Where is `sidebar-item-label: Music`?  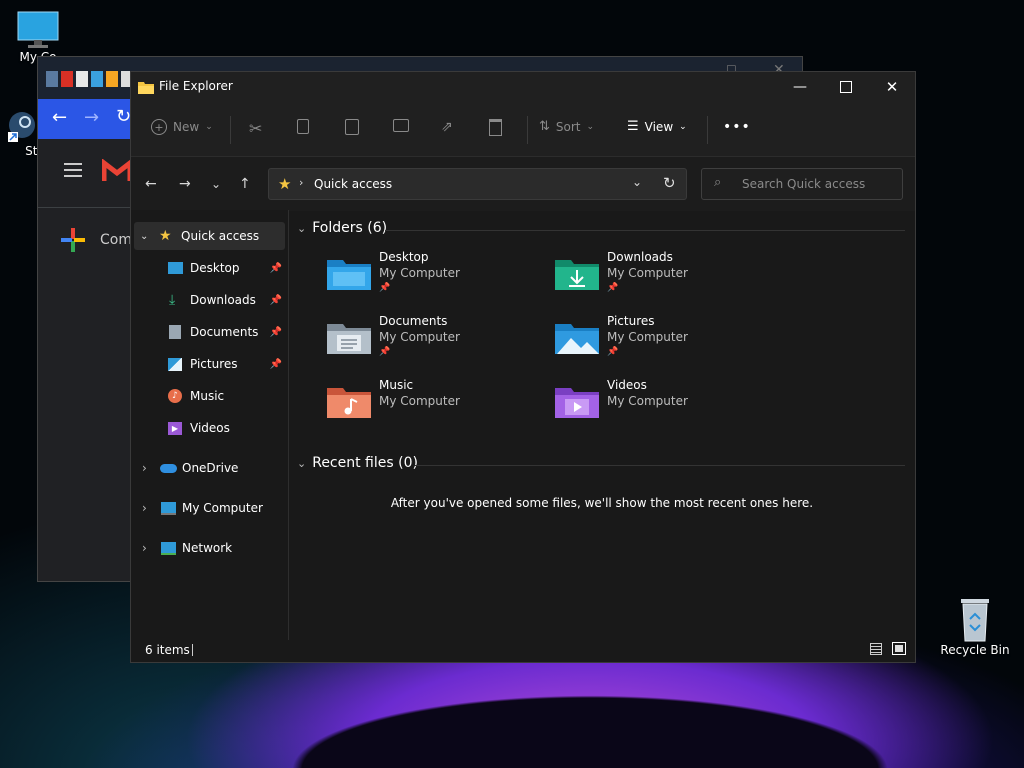 sidebar-item-label: Music is located at coordinates (207, 396).